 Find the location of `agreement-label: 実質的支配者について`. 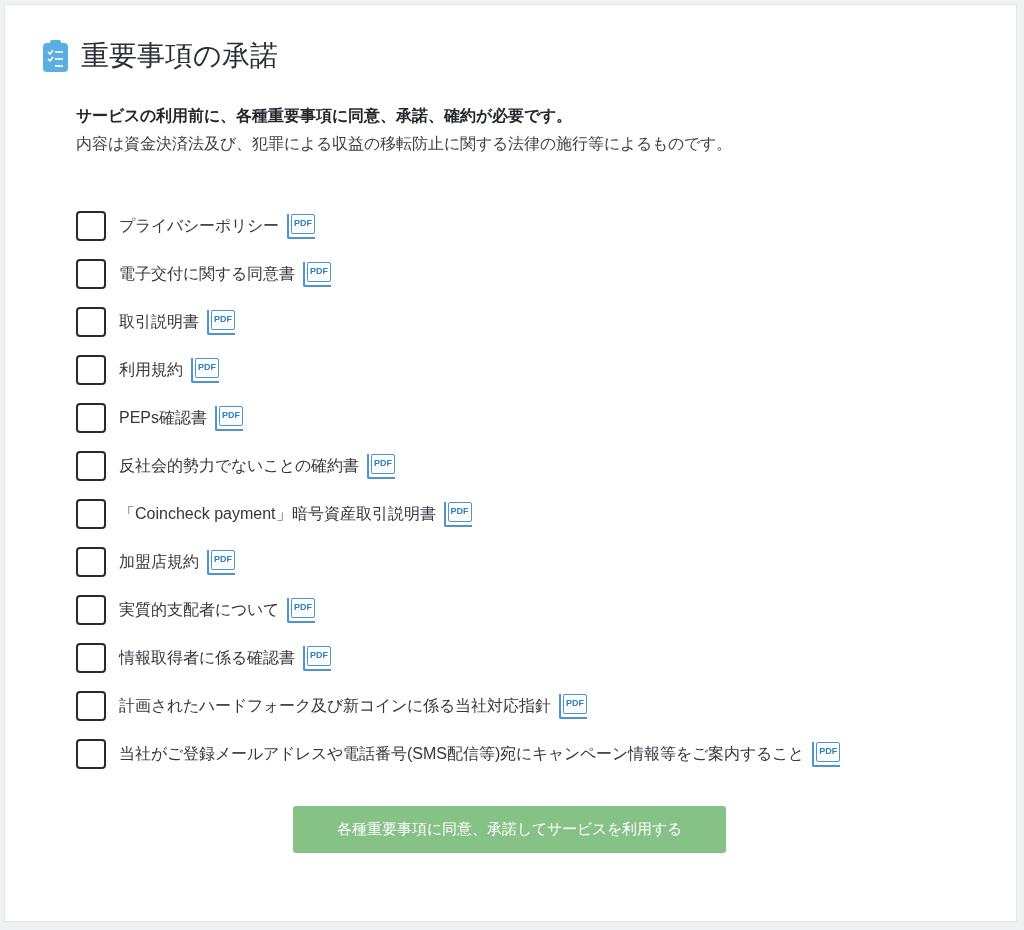

agreement-label: 実質的支配者について is located at coordinates (199, 610).